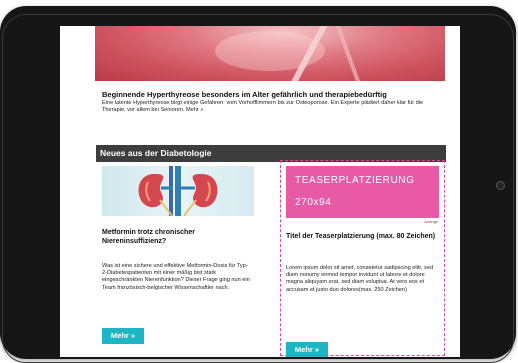  Describe the element at coordinates (270, 53) in the screenshot. I see `hero-image` at that location.